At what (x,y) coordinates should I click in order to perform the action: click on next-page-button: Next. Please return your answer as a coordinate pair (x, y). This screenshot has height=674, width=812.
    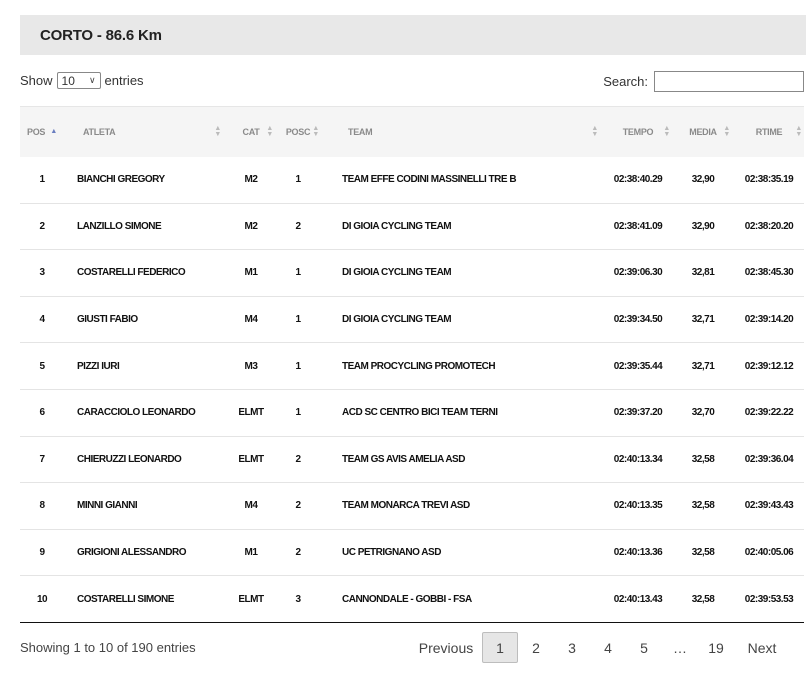
    Looking at the image, I should click on (762, 647).